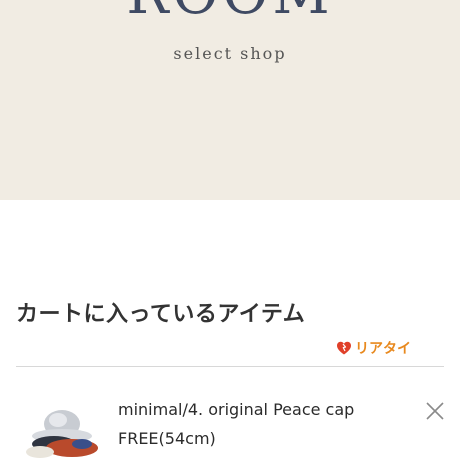 The width and height of the screenshot is (460, 460). I want to click on realtime-badge: リアタイ, so click(373, 348).